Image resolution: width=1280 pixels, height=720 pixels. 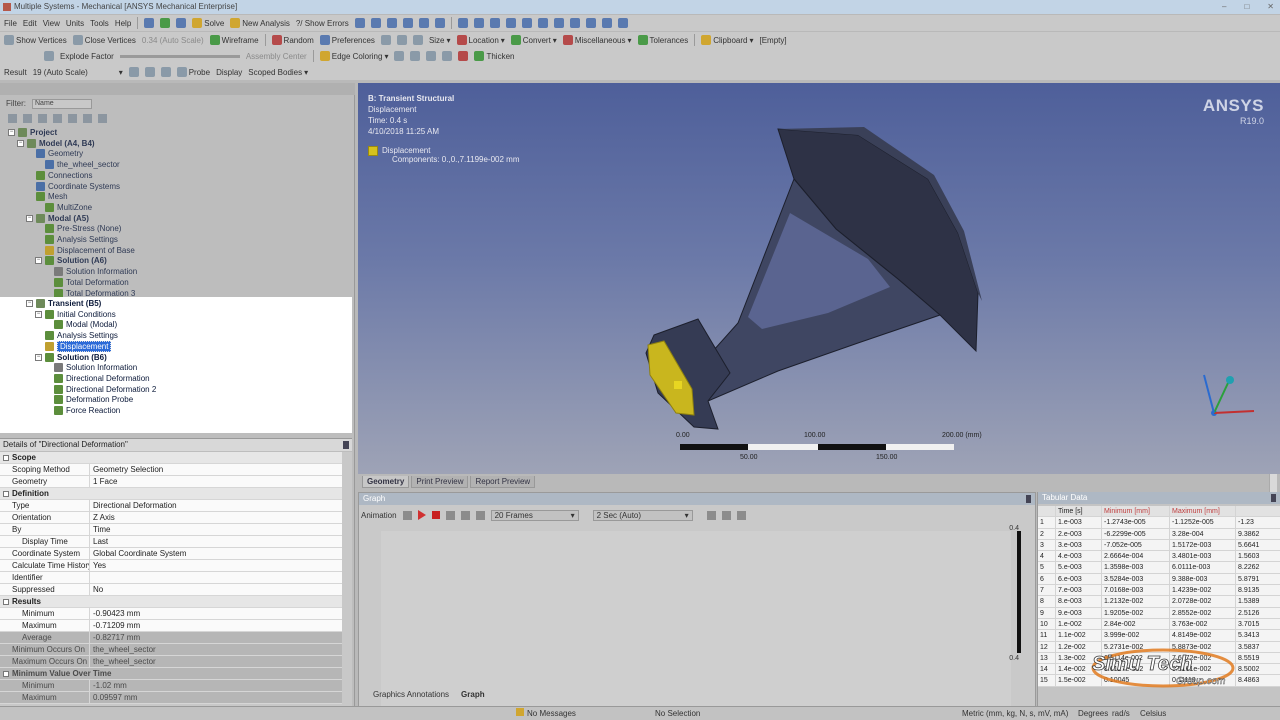 What do you see at coordinates (1159, 545) in the screenshot?
I see `table-row: 3 3.e-003 -7.052e-005 1.5172e-003 5.6641` at bounding box center [1159, 545].